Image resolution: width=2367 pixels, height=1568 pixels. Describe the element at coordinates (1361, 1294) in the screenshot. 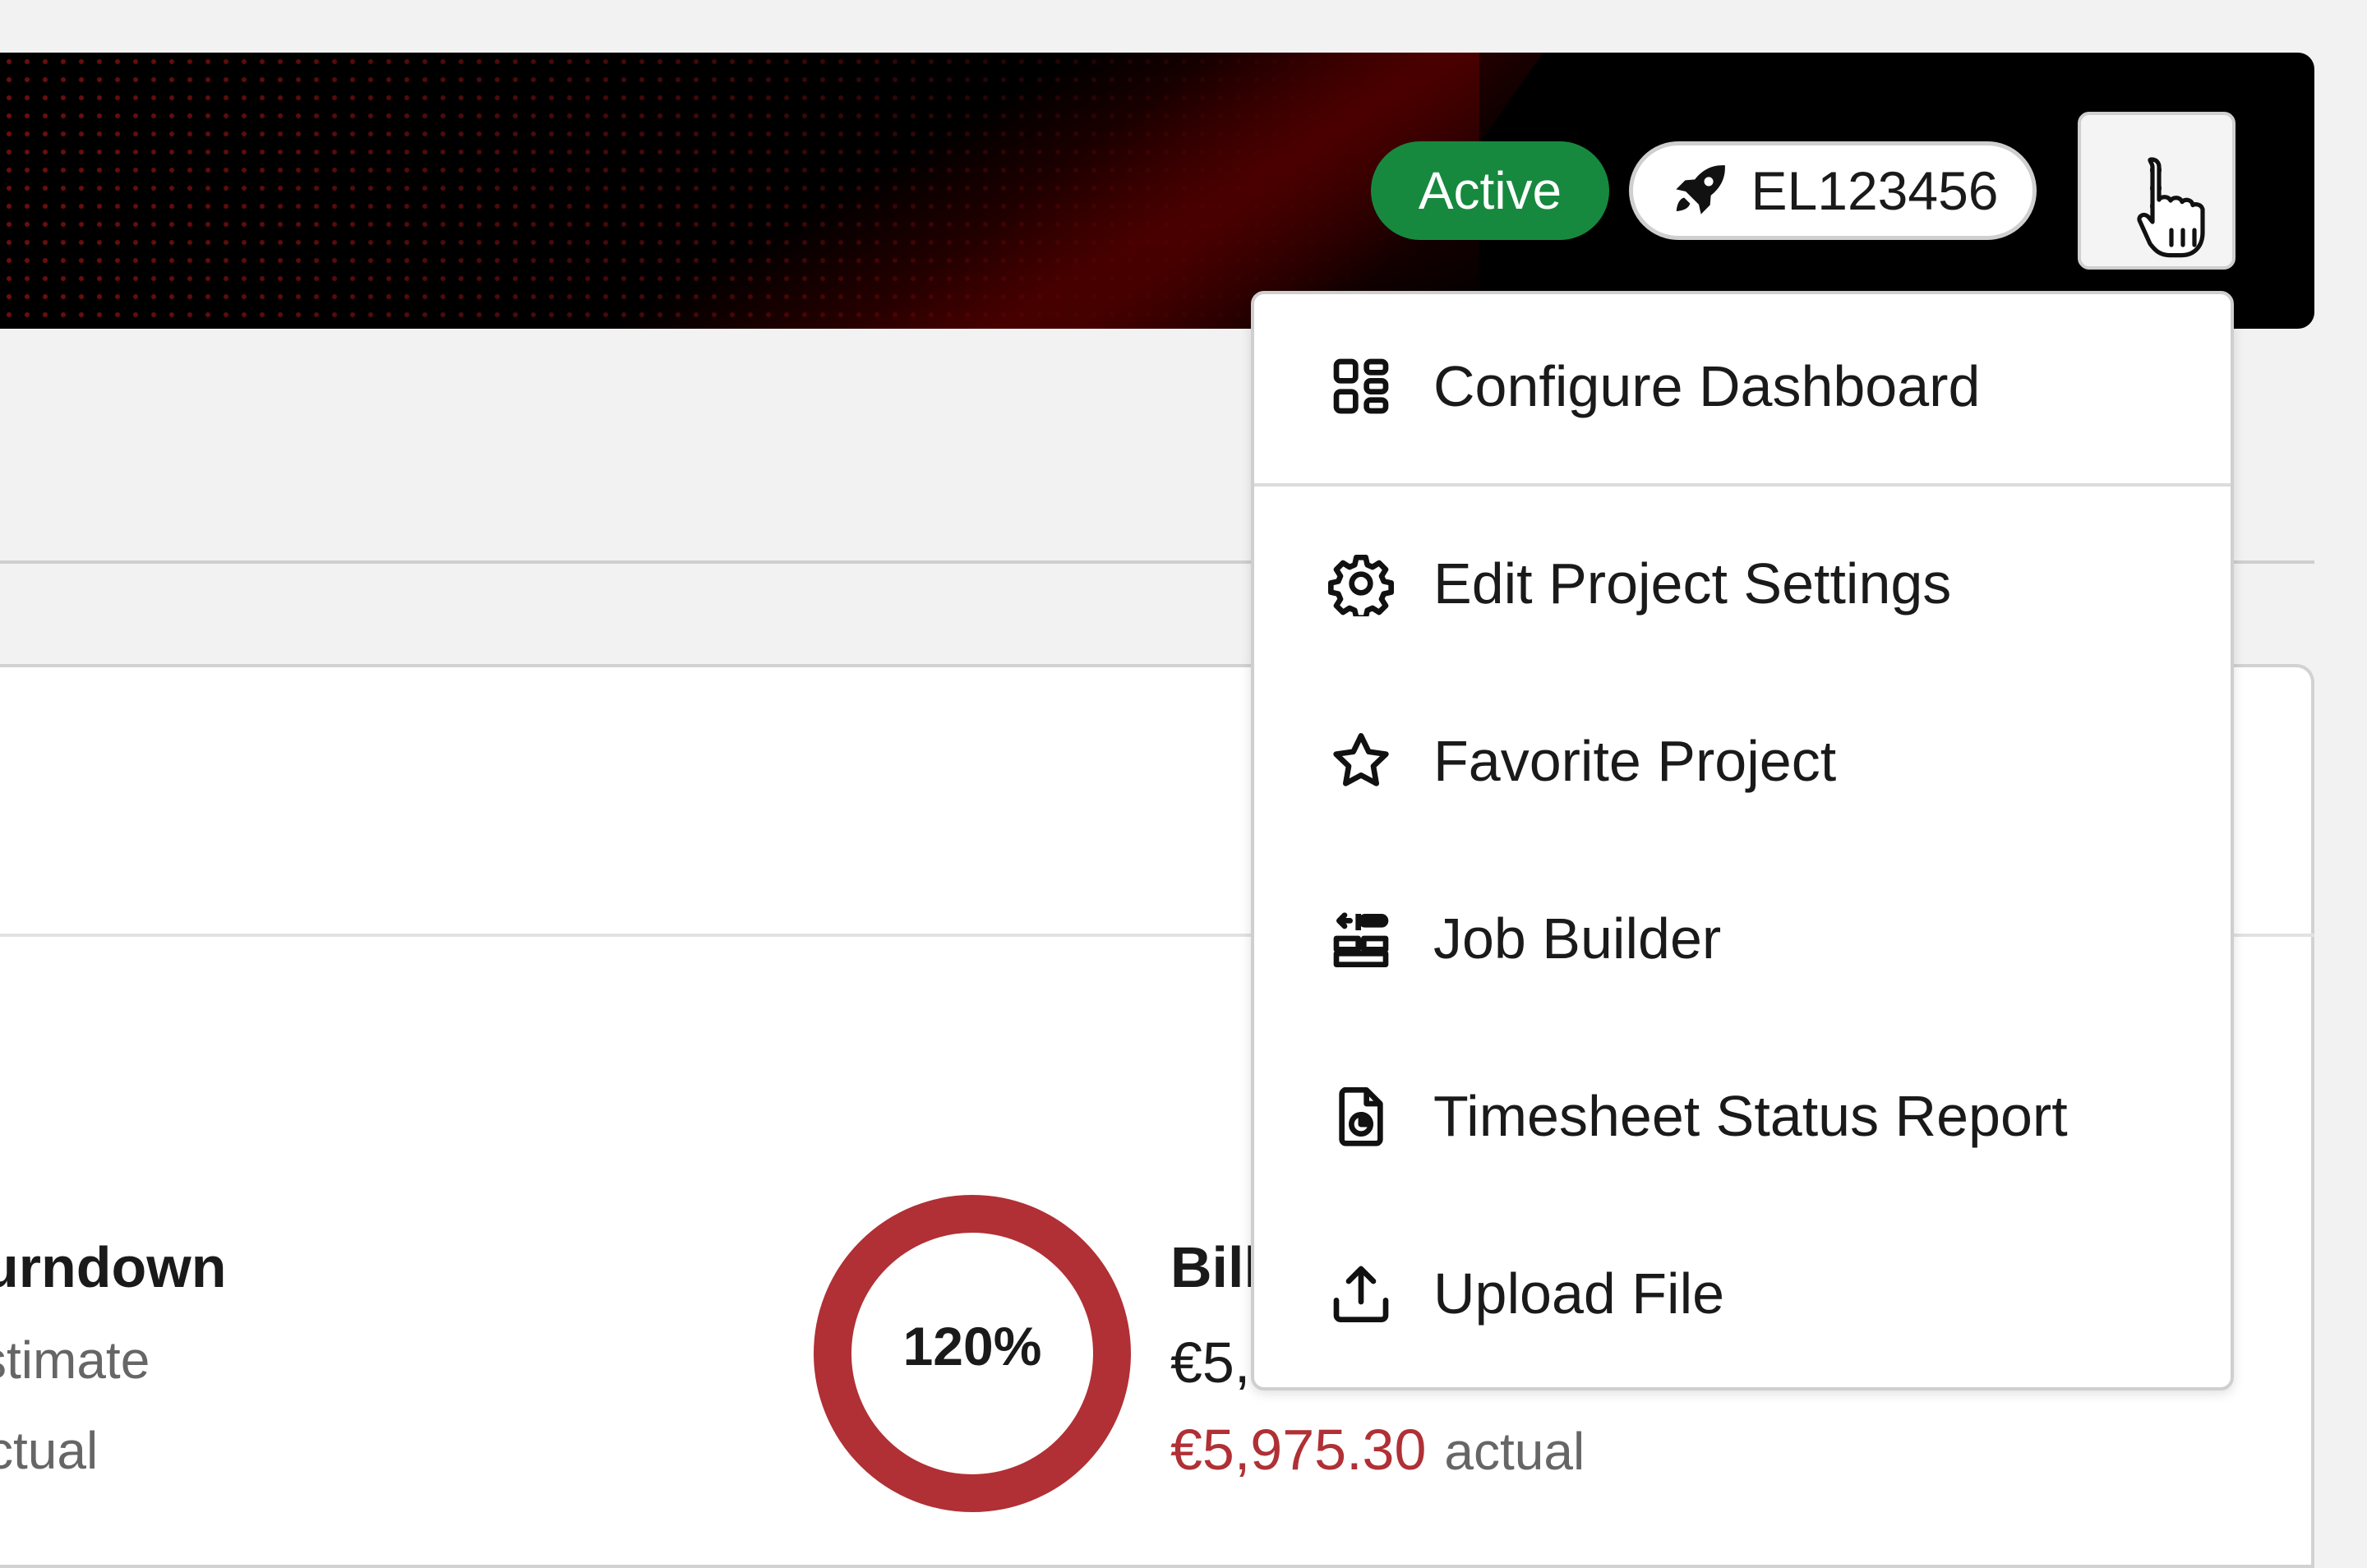

I see `upload-icon` at that location.